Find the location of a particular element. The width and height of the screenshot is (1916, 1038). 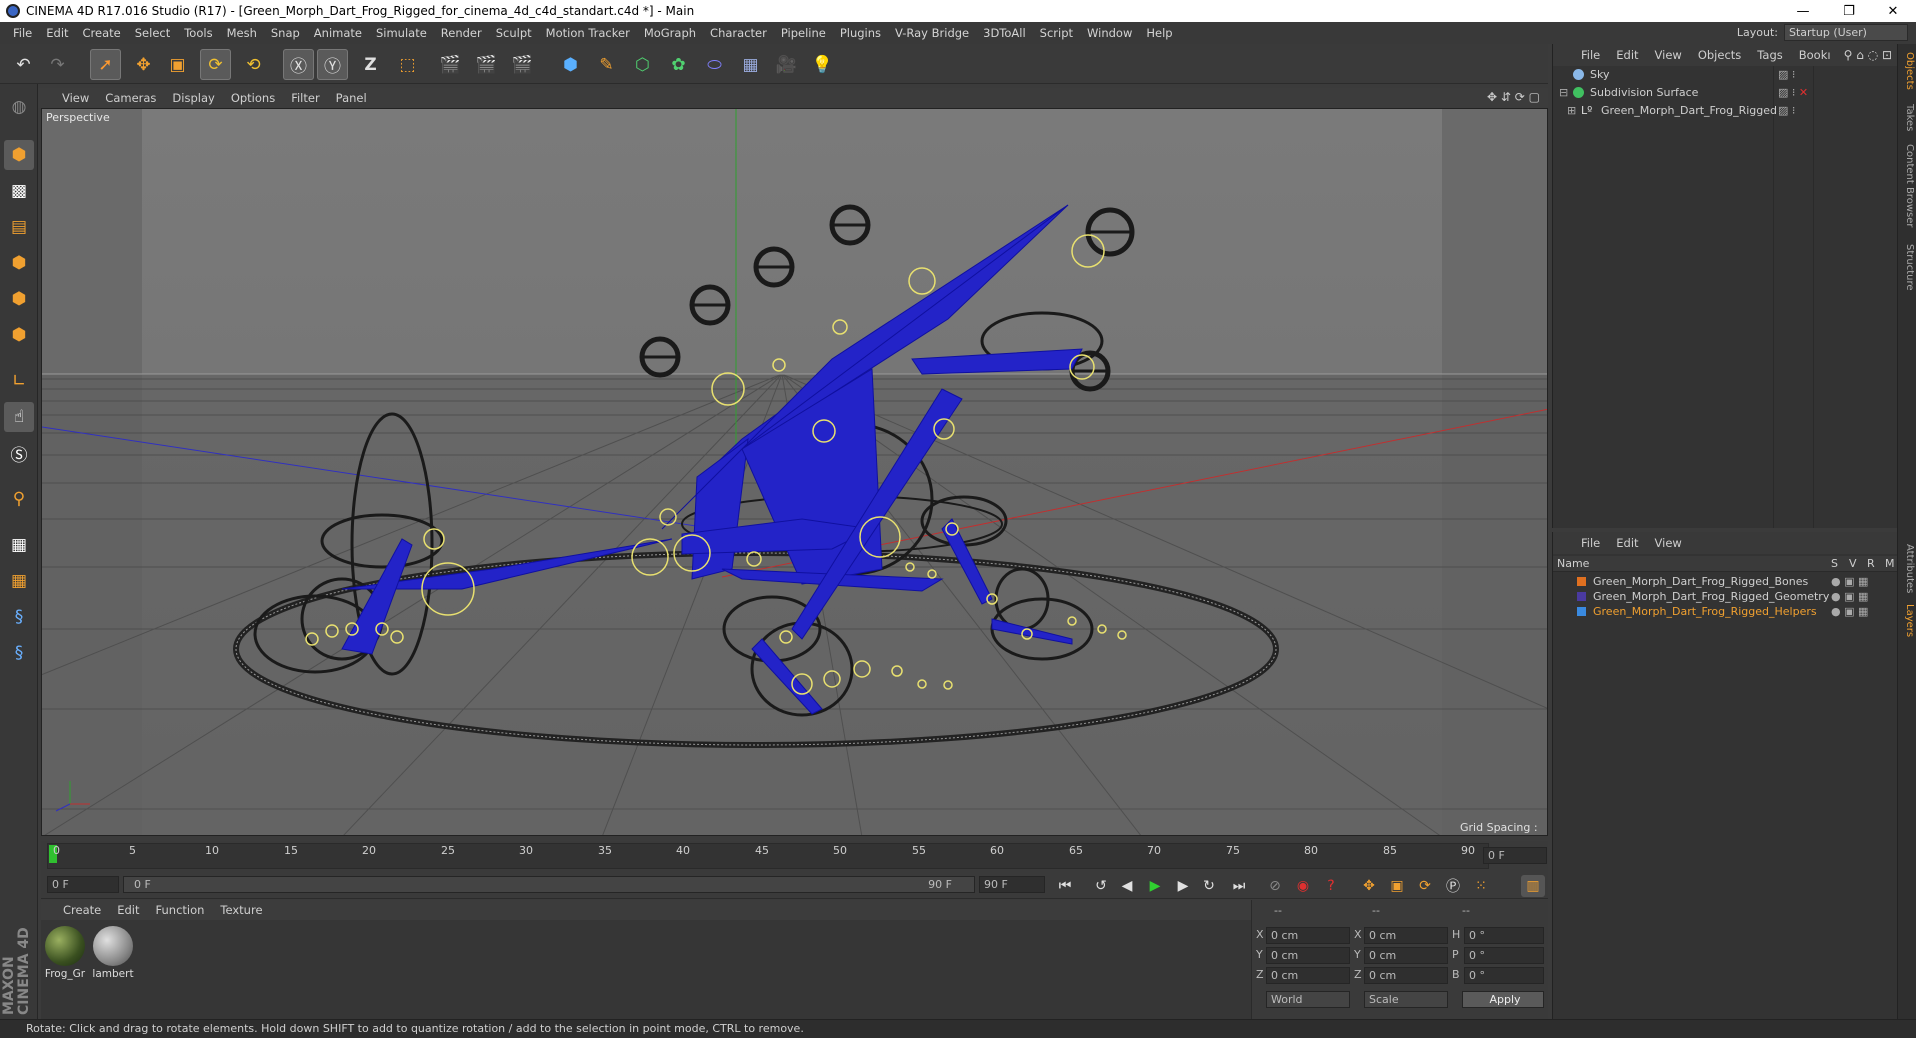

key-position-icon: ✥ is located at coordinates (1369, 886).